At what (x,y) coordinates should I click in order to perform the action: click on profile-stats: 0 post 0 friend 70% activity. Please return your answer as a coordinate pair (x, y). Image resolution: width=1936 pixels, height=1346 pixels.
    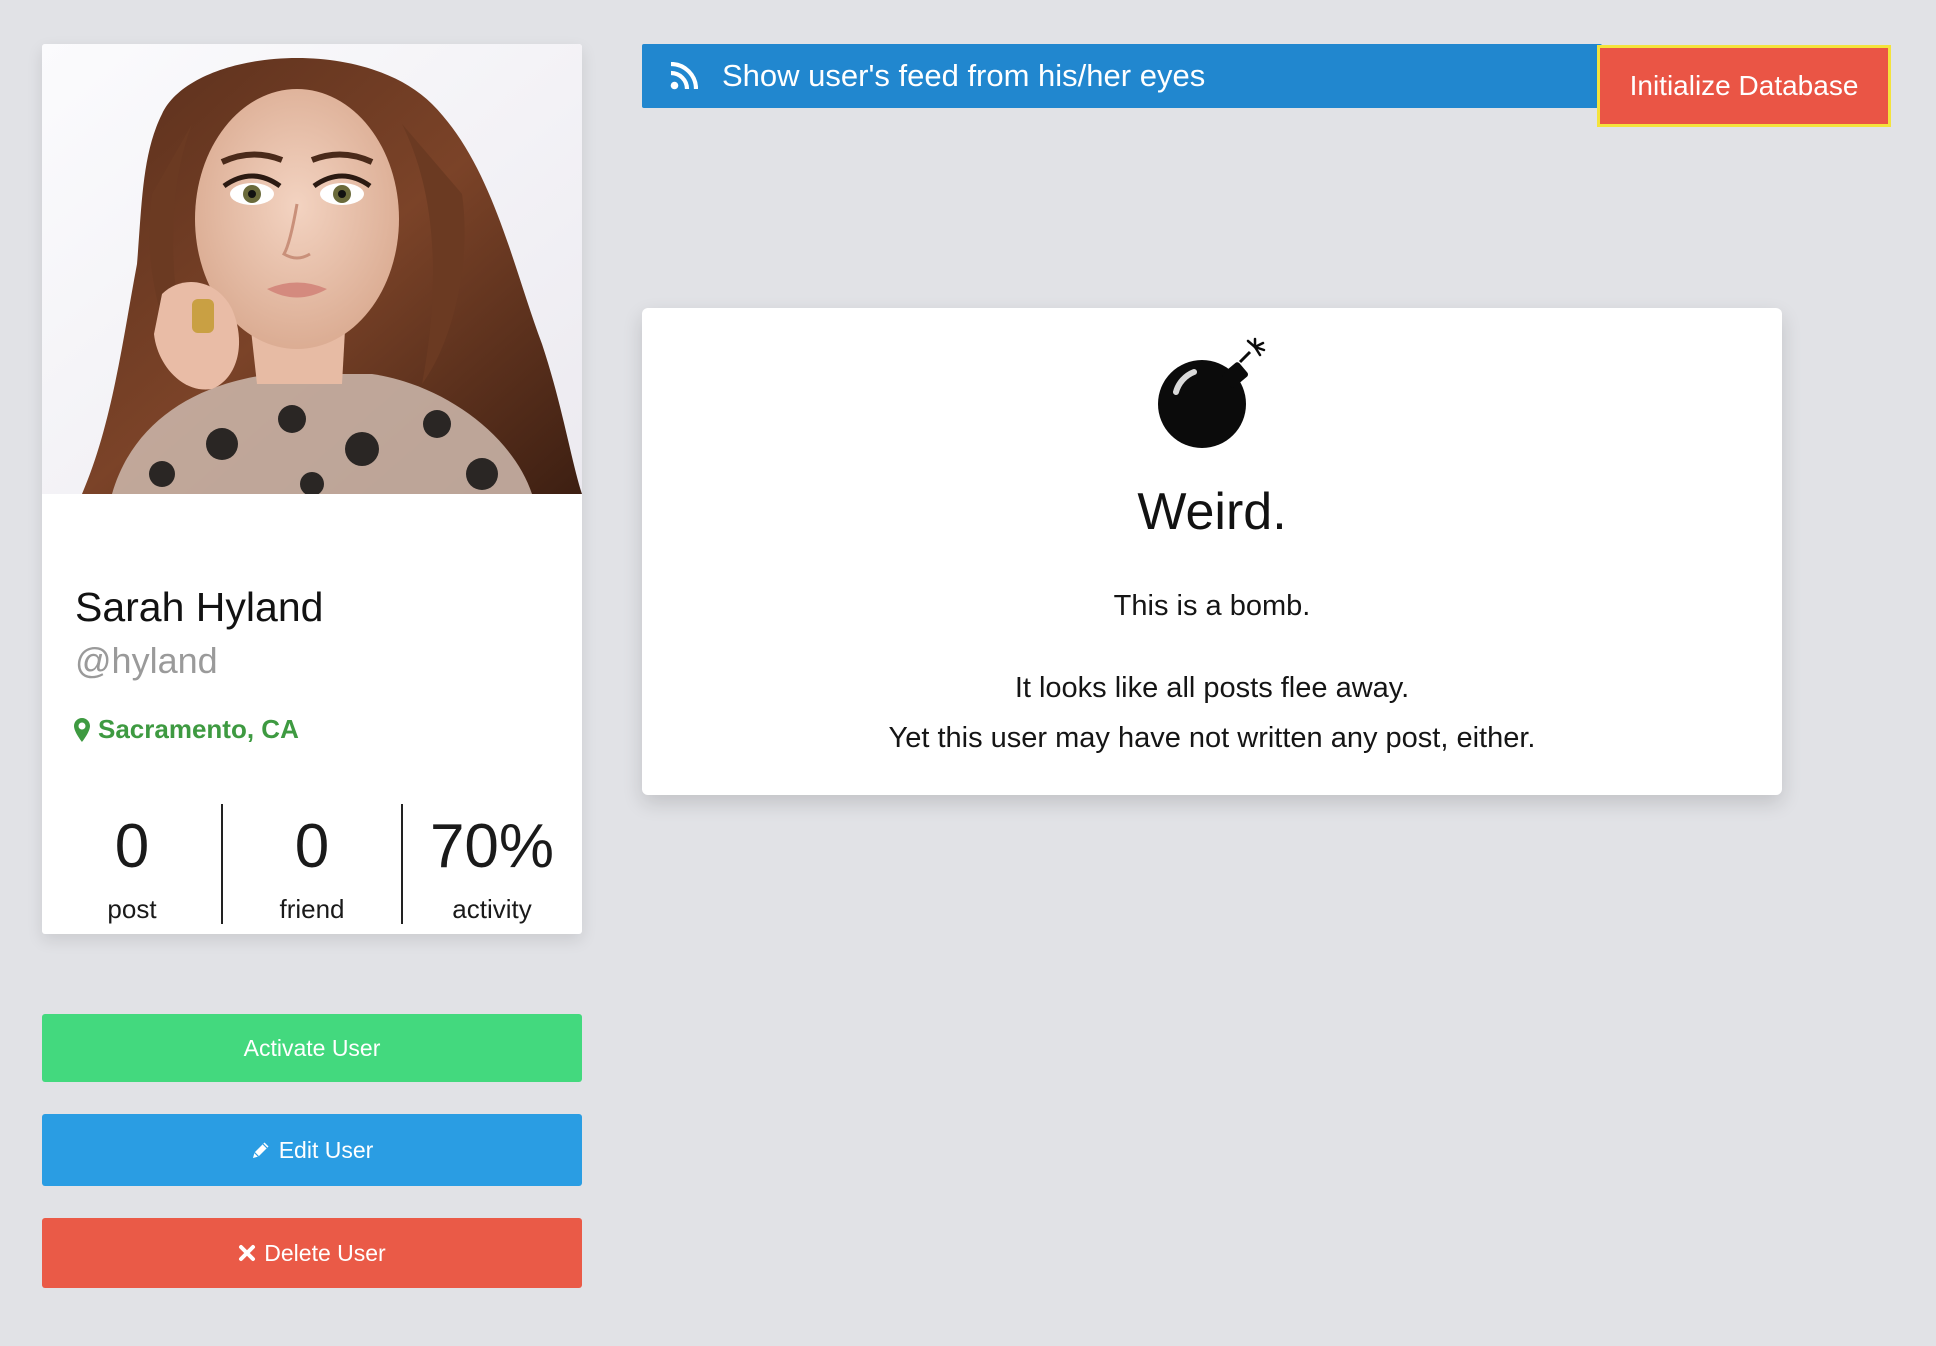
    Looking at the image, I should click on (312, 864).